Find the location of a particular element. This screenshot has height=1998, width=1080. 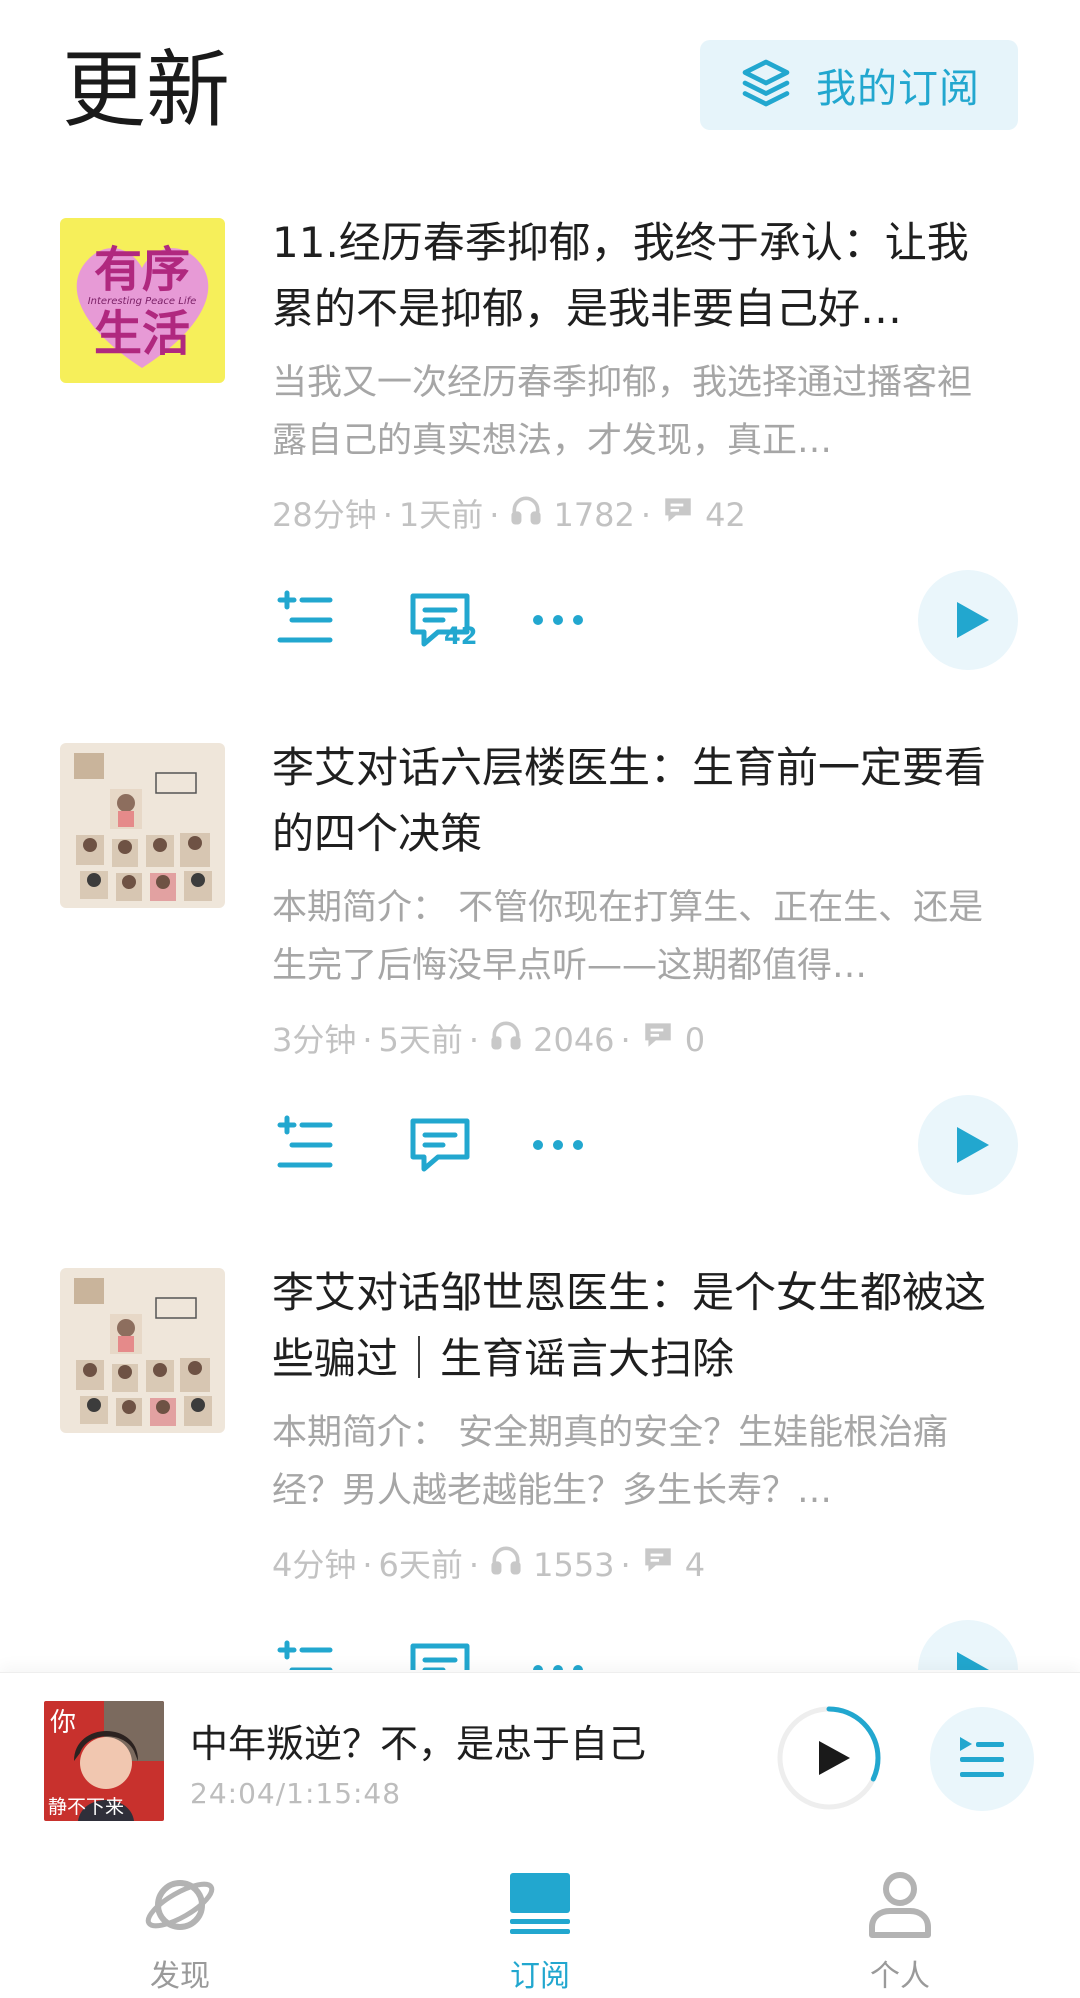

episode-plays: 1782 is located at coordinates (594, 514).